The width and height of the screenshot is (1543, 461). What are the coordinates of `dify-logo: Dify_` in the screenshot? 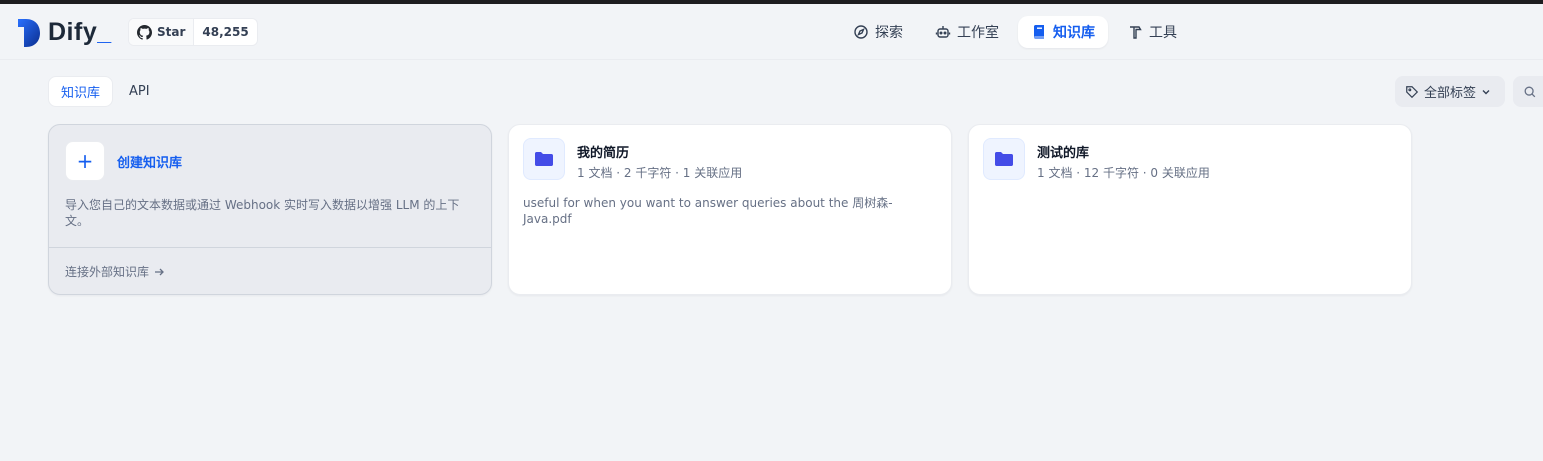 It's located at (64, 32).